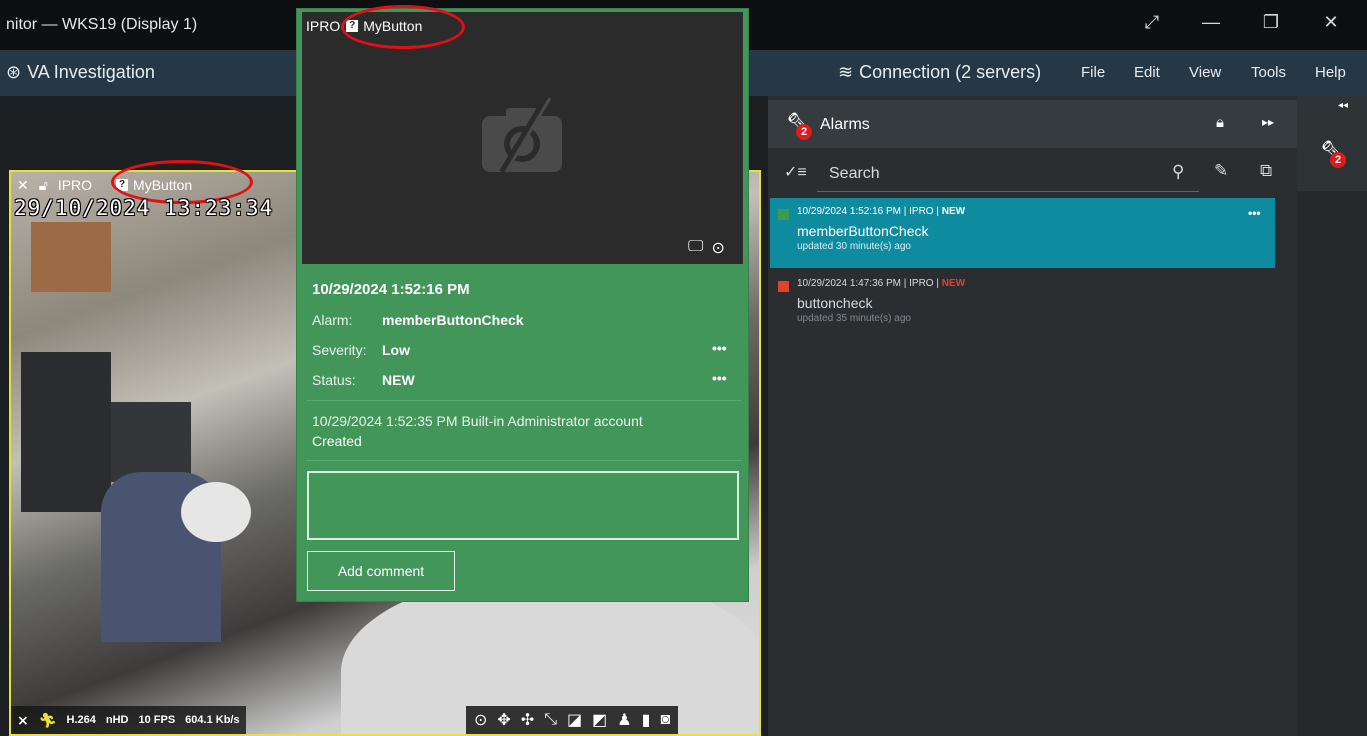 This screenshot has width=1367, height=736. I want to click on alarm-label: Alarm:, so click(332, 320).